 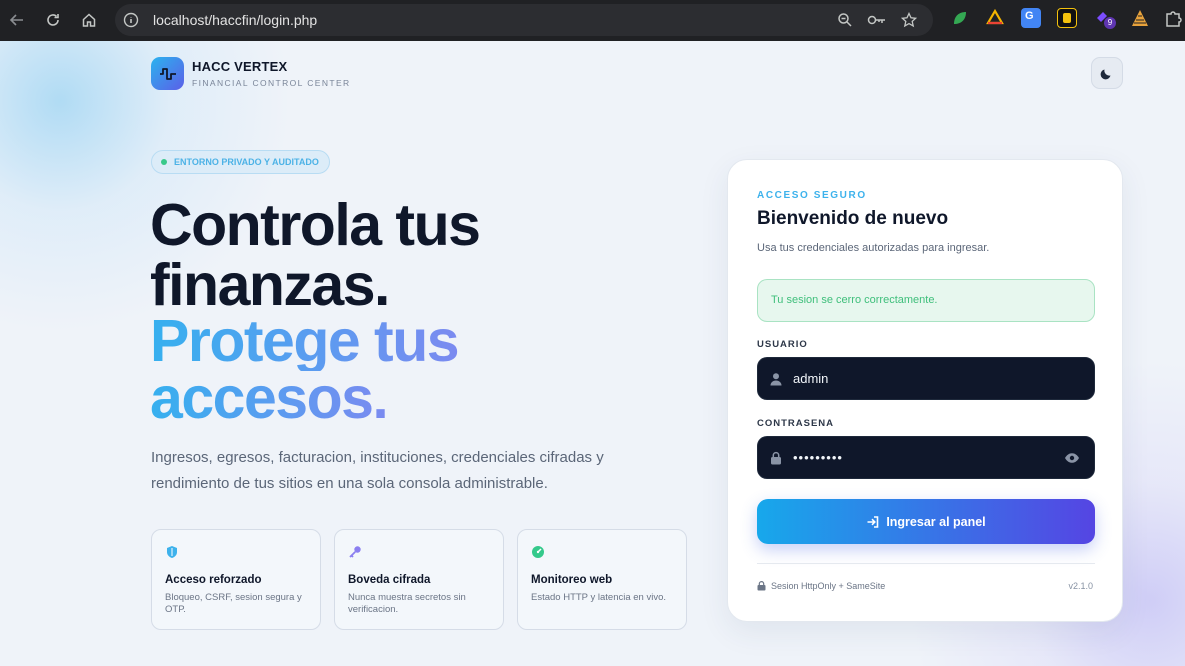 I want to click on bookmark-star-icon, so click(x=909, y=20).